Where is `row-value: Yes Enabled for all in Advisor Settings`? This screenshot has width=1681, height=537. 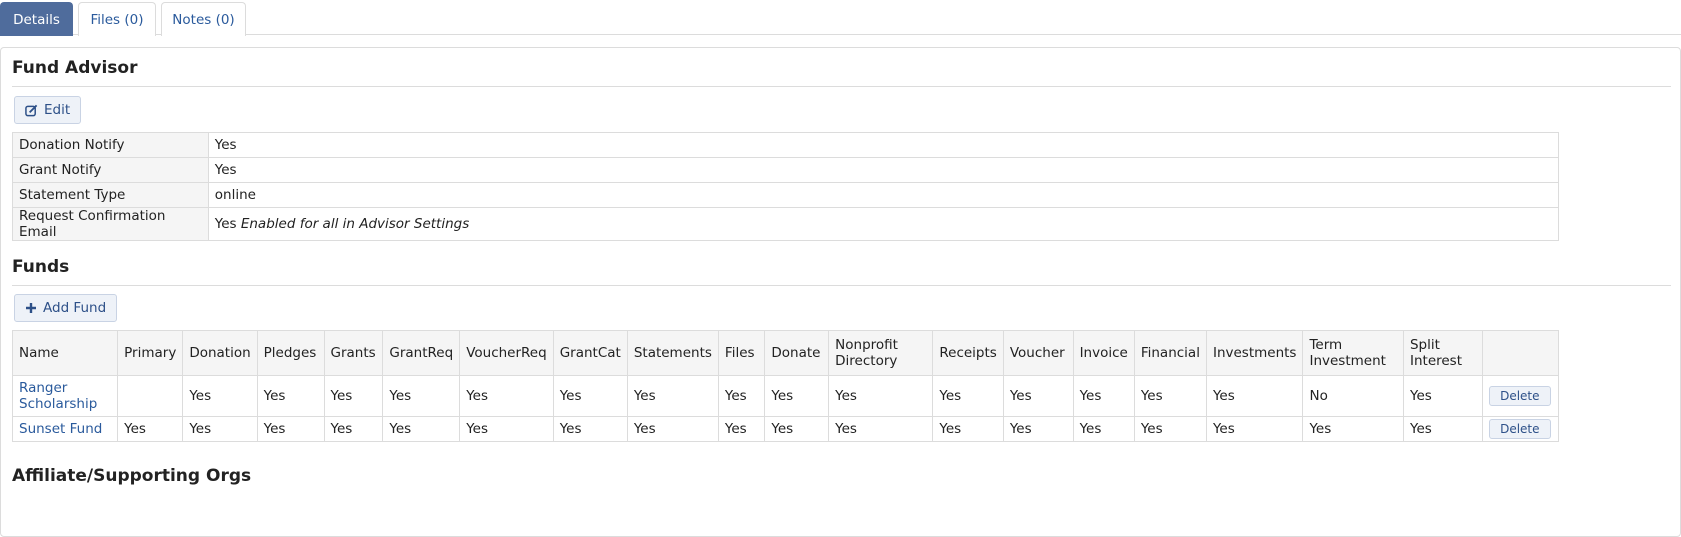
row-value: Yes Enabled for all in Advisor Settings is located at coordinates (883, 224).